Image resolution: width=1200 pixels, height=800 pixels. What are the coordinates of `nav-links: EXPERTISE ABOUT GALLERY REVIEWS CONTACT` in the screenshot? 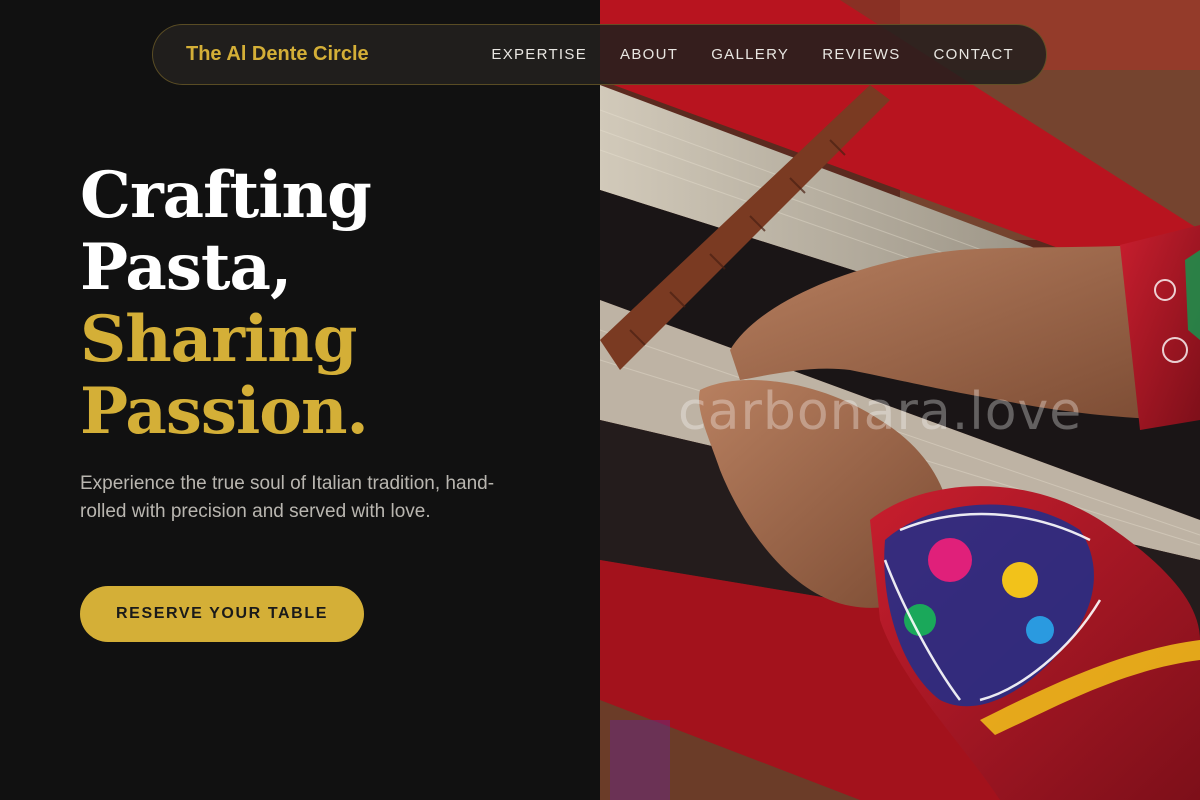 It's located at (752, 54).